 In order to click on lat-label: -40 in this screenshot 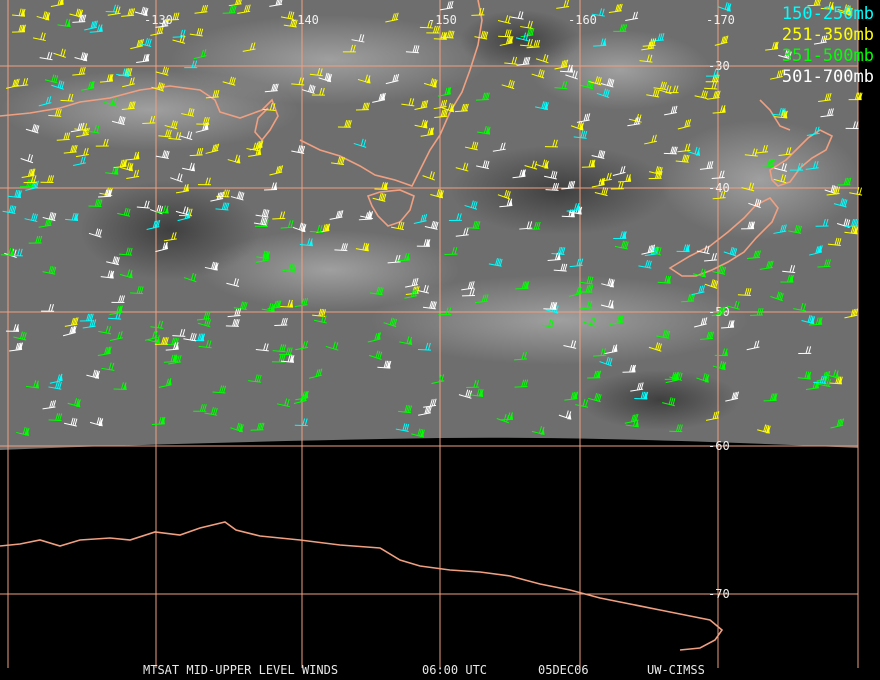, I will do `click(719, 188)`.